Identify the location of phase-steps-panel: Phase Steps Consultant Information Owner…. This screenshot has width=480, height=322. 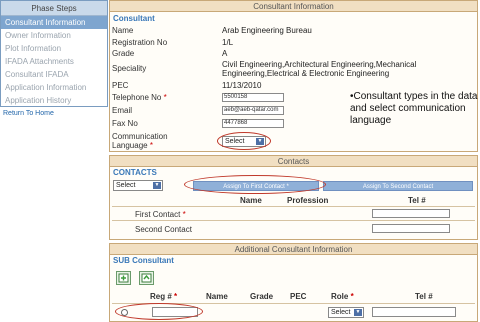
(54, 53).